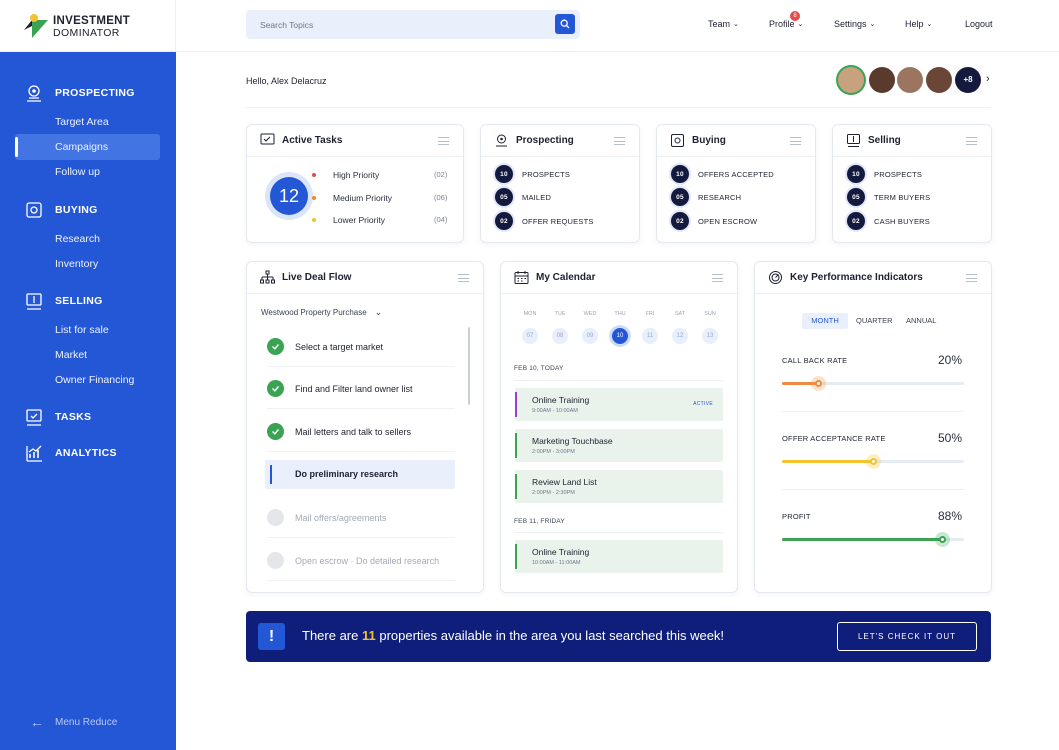 Image resolution: width=1059 pixels, height=750 pixels. Describe the element at coordinates (854, 24) in the screenshot. I see `nav-settings: Settings ⌄` at that location.